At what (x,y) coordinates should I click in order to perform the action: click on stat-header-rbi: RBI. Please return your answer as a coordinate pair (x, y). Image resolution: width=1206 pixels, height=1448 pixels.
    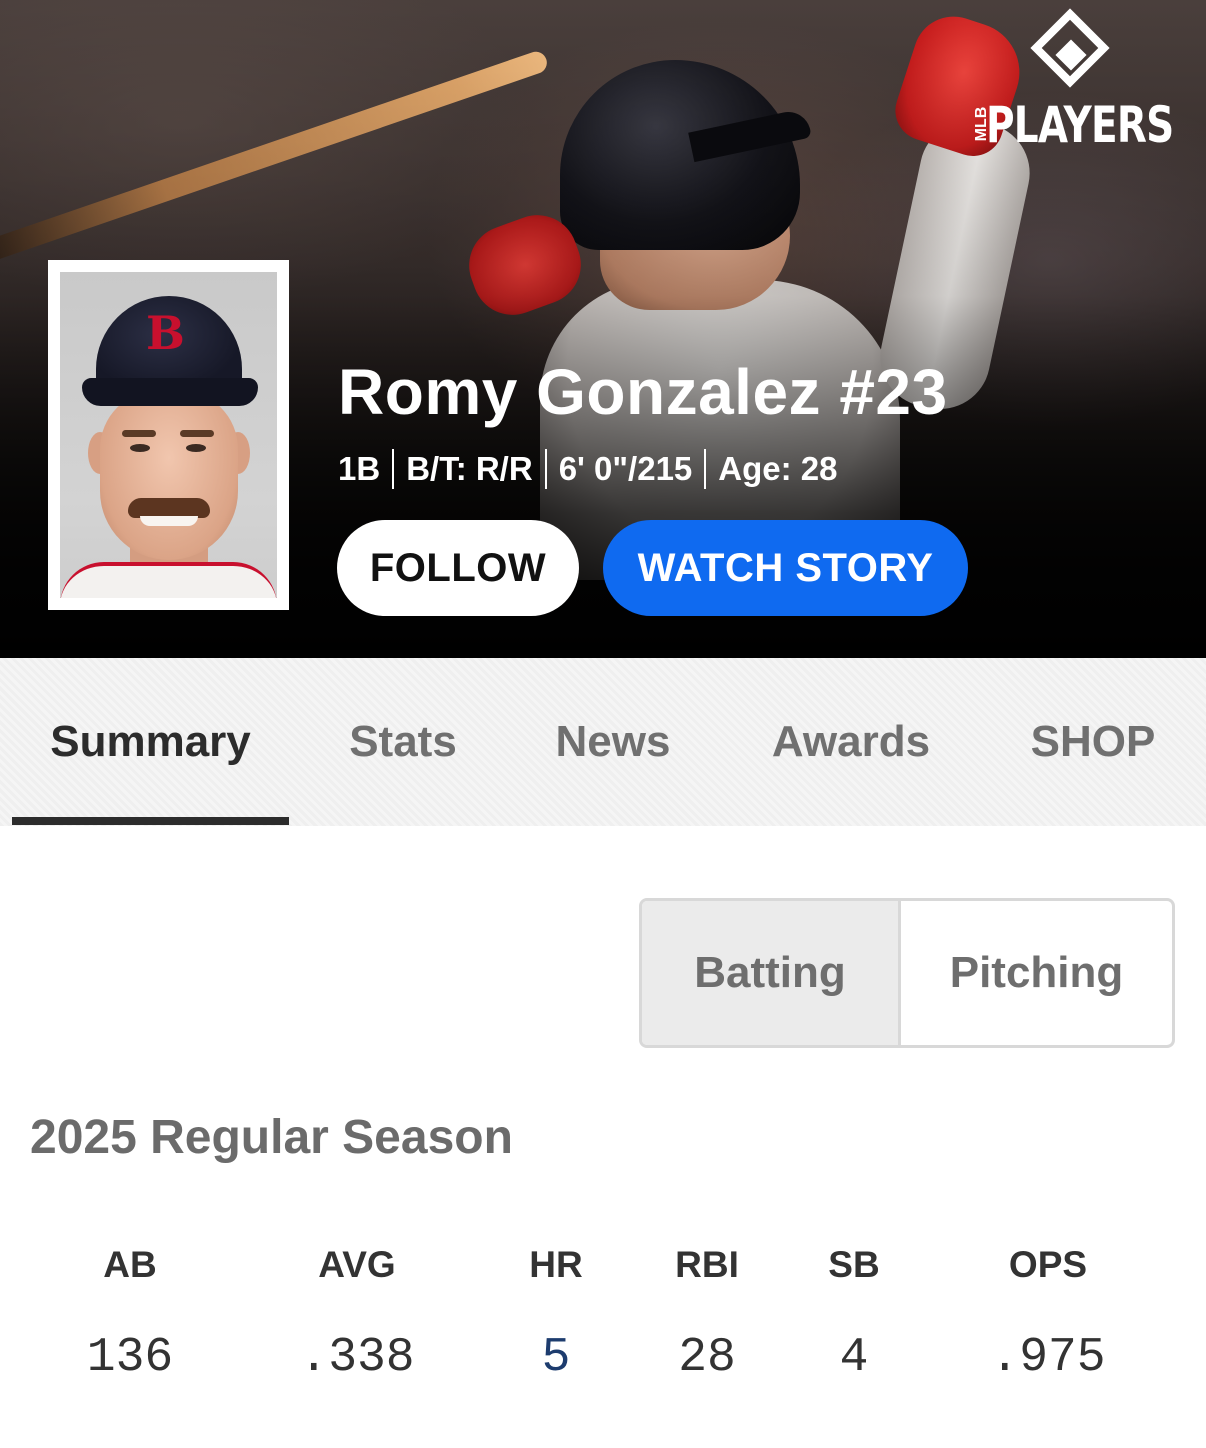
    Looking at the image, I should click on (707, 1264).